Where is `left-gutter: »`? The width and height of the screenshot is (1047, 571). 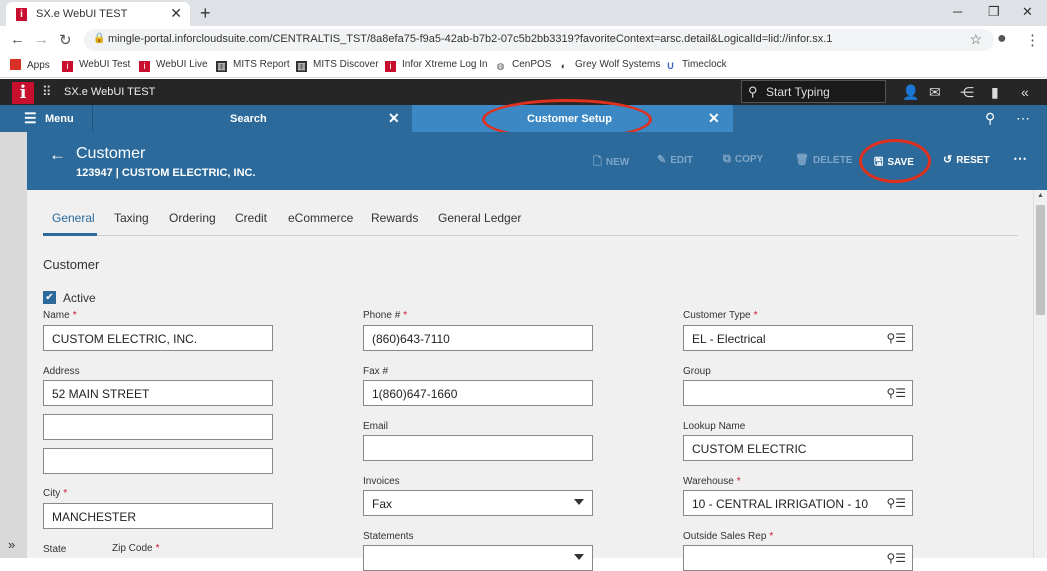 left-gutter: » is located at coordinates (13, 345).